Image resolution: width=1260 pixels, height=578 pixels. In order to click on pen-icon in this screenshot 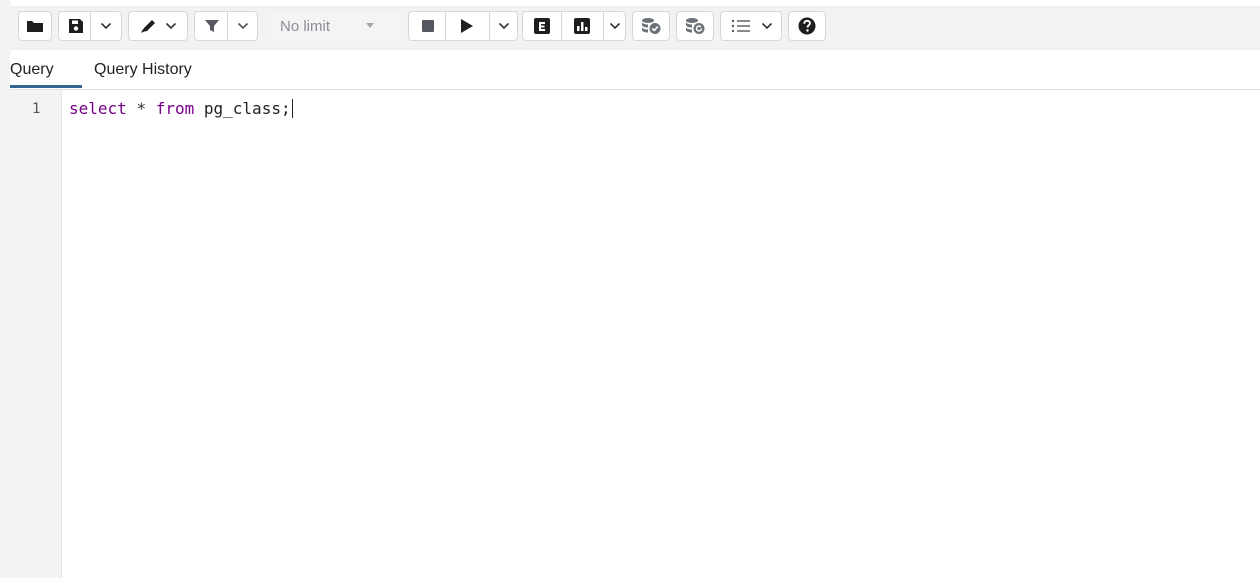, I will do `click(148, 26)`.